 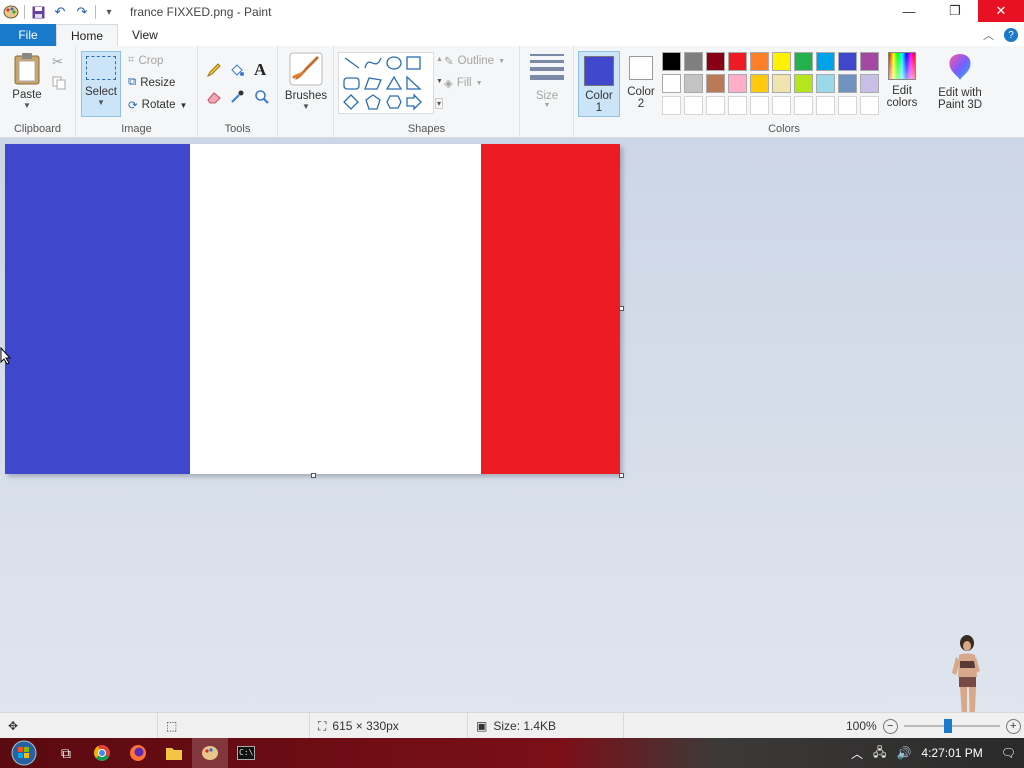 I want to click on magnifier-icon, so click(x=262, y=98).